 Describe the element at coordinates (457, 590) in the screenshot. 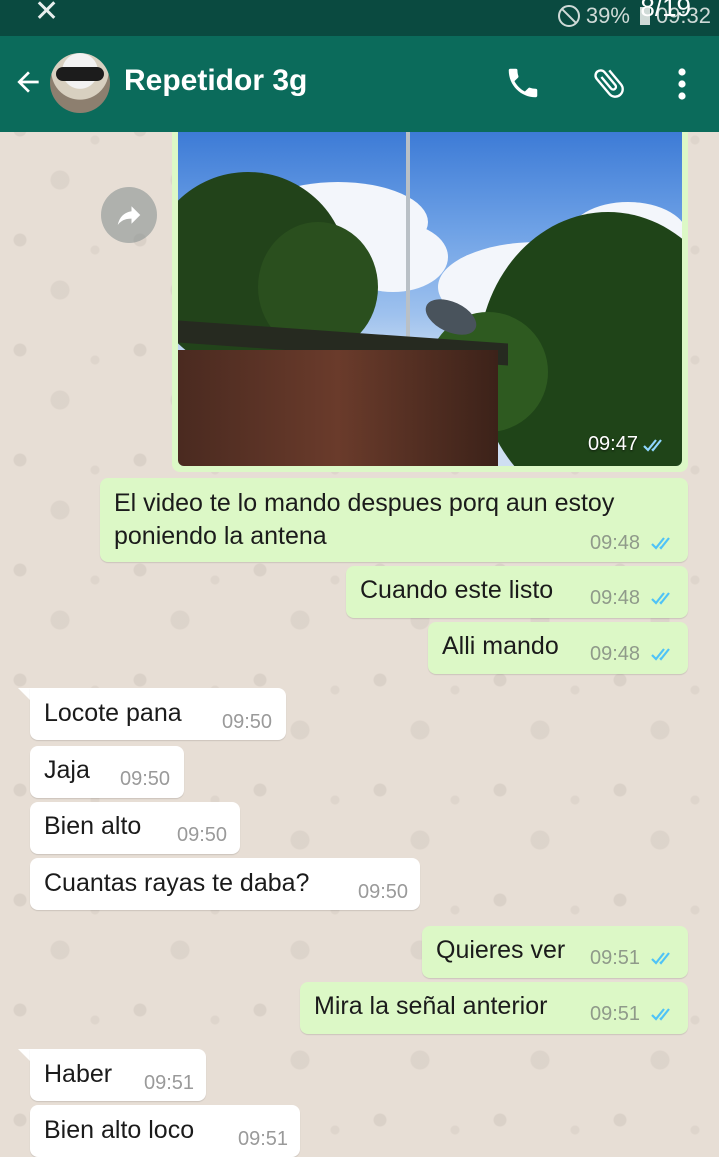

I see `message-text: Cuando este listo` at that location.